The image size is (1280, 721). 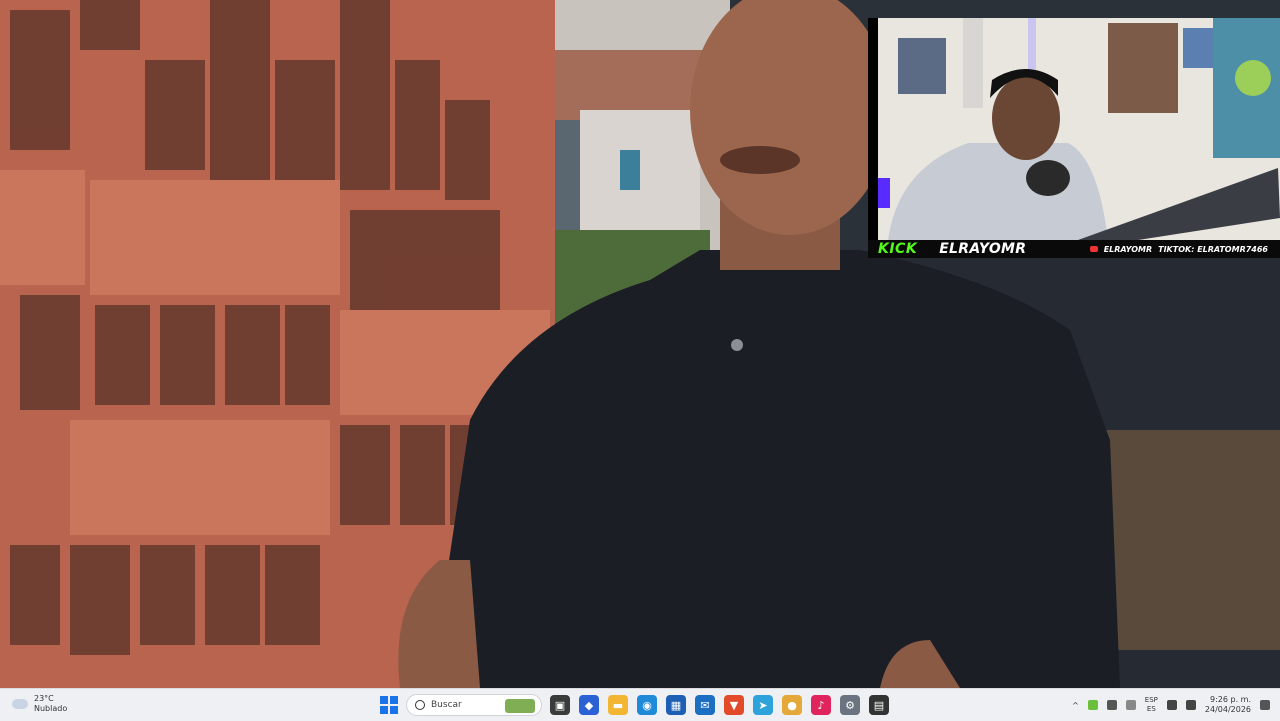 What do you see at coordinates (618, 705) in the screenshot?
I see `file-explorer-icon: ▬` at bounding box center [618, 705].